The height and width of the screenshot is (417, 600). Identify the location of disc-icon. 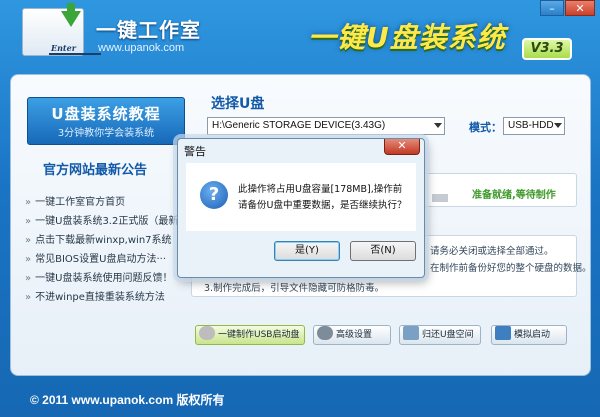
(207, 333).